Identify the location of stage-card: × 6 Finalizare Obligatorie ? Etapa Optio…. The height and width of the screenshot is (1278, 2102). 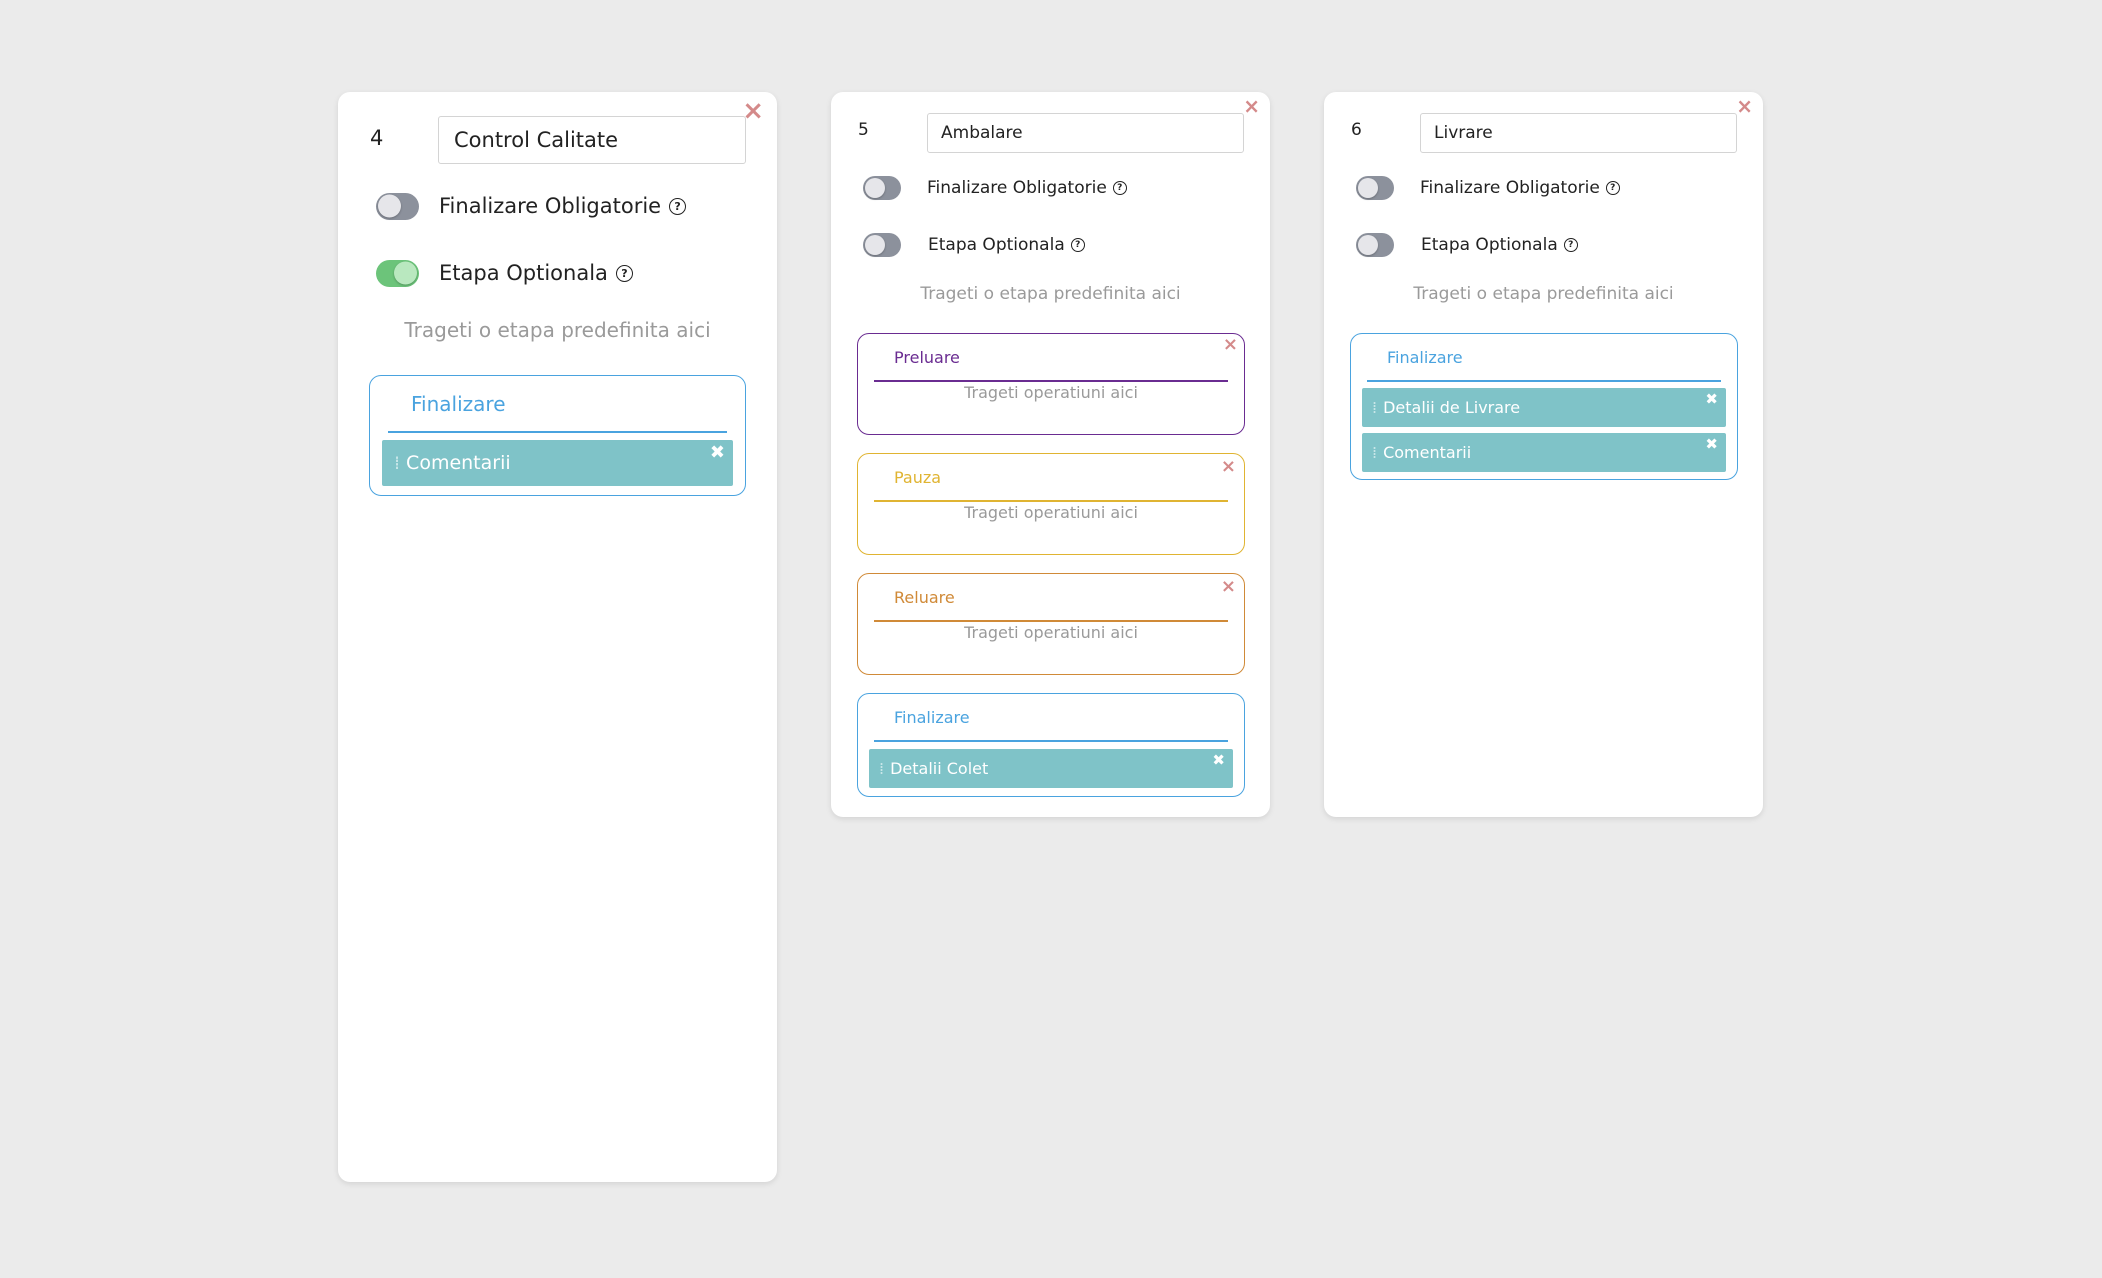
(1543, 454).